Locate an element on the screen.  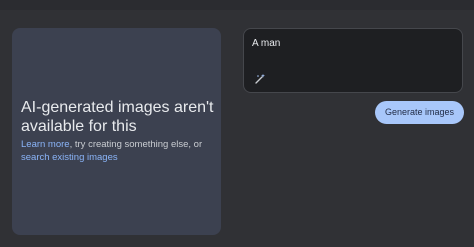
magic-wand-icon is located at coordinates (260, 79).